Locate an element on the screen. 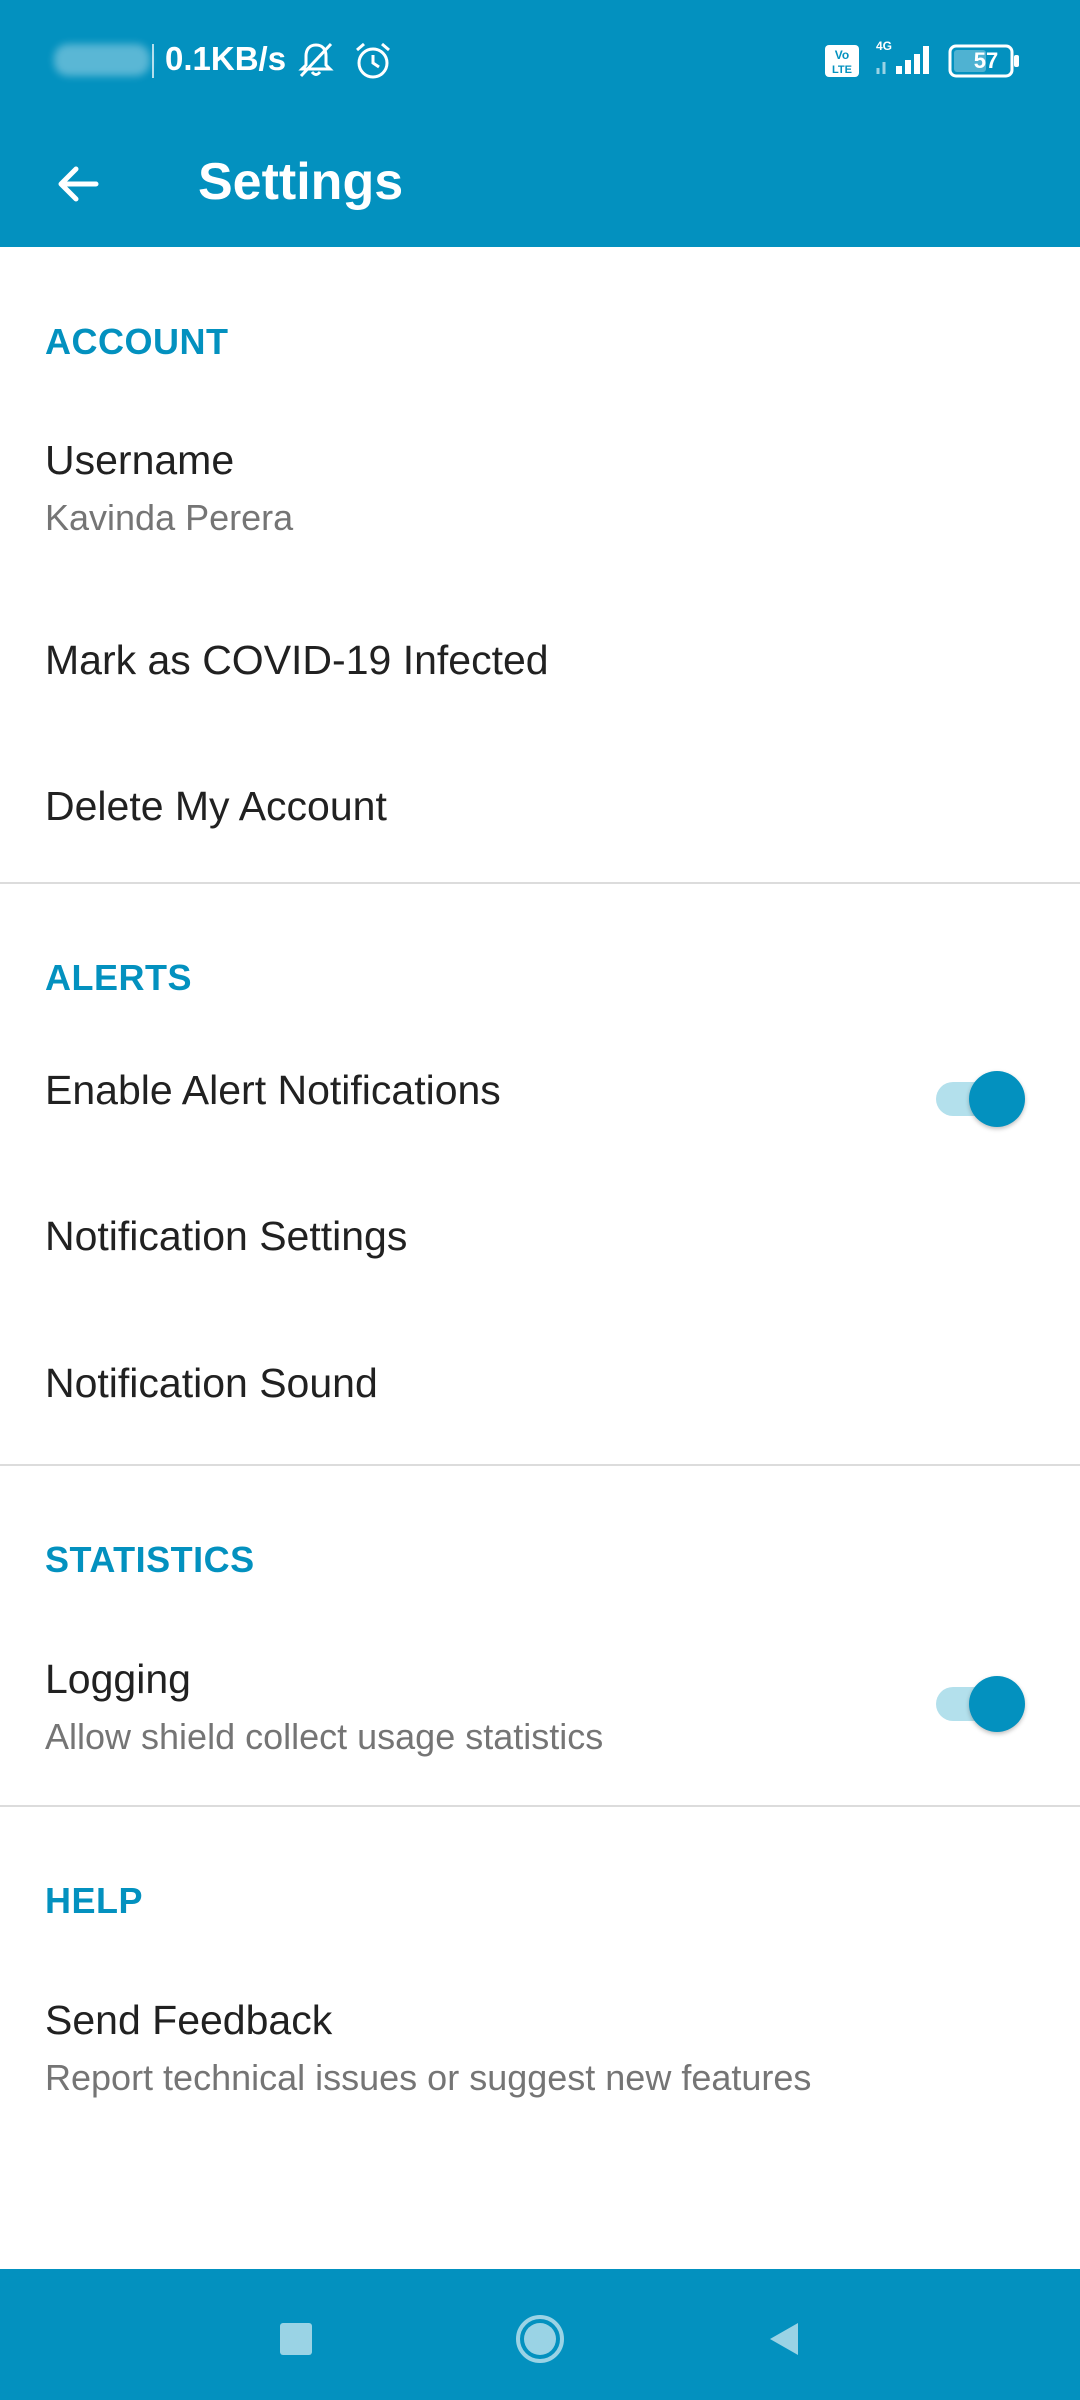  svg-text: Vo is located at coordinates (842, 55).